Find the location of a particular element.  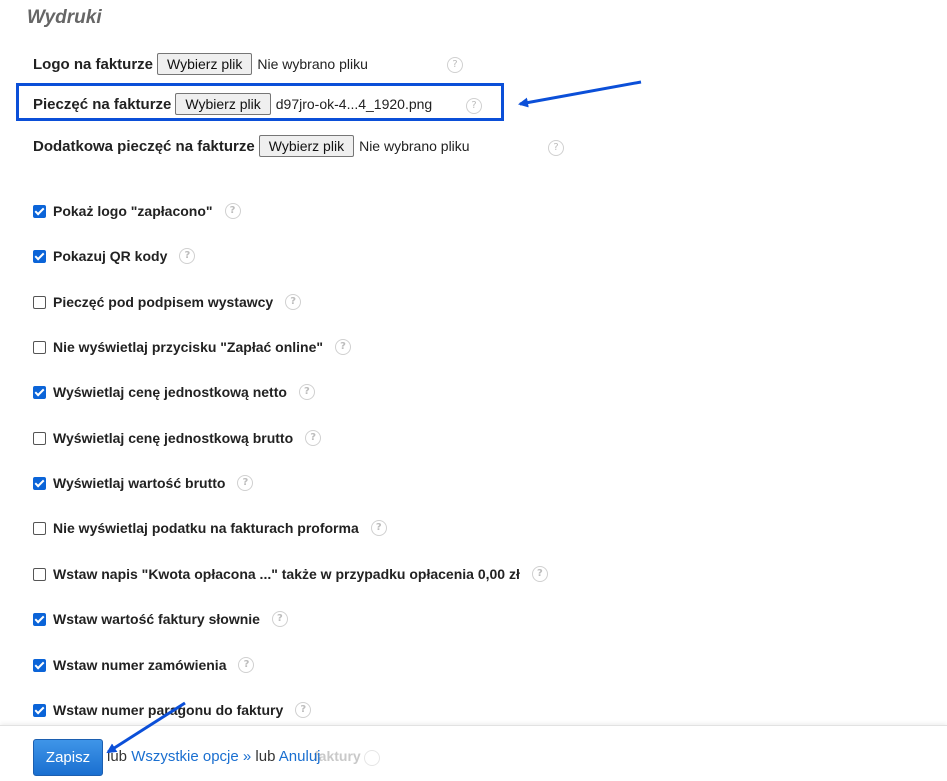

option-row: Wstaw numer paragonu do faktury ? is located at coordinates (172, 710).